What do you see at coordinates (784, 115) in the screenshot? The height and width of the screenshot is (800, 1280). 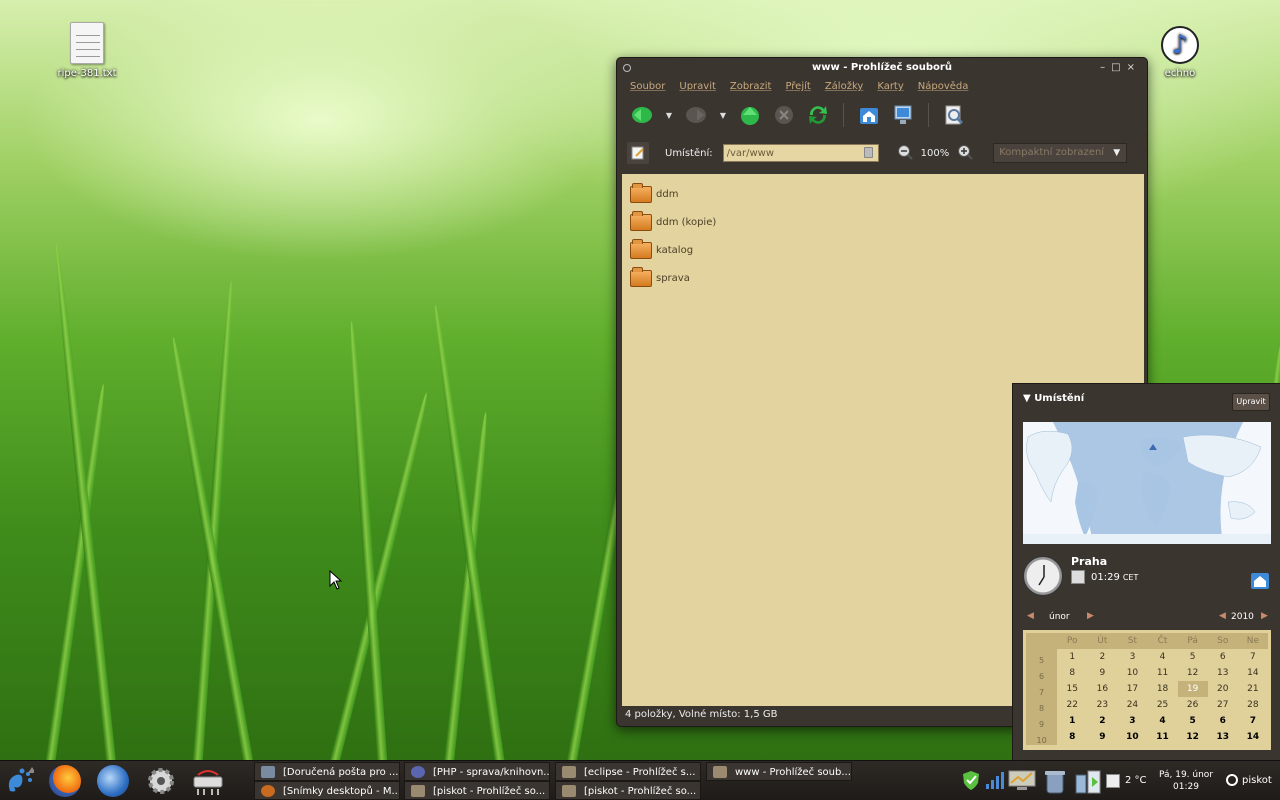 I see `stop-button` at bounding box center [784, 115].